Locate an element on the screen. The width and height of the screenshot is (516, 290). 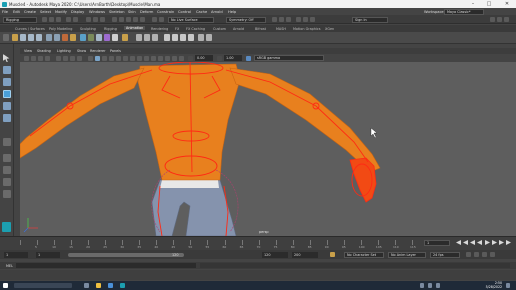
default-material-icon is located at coordinates (104, 58).